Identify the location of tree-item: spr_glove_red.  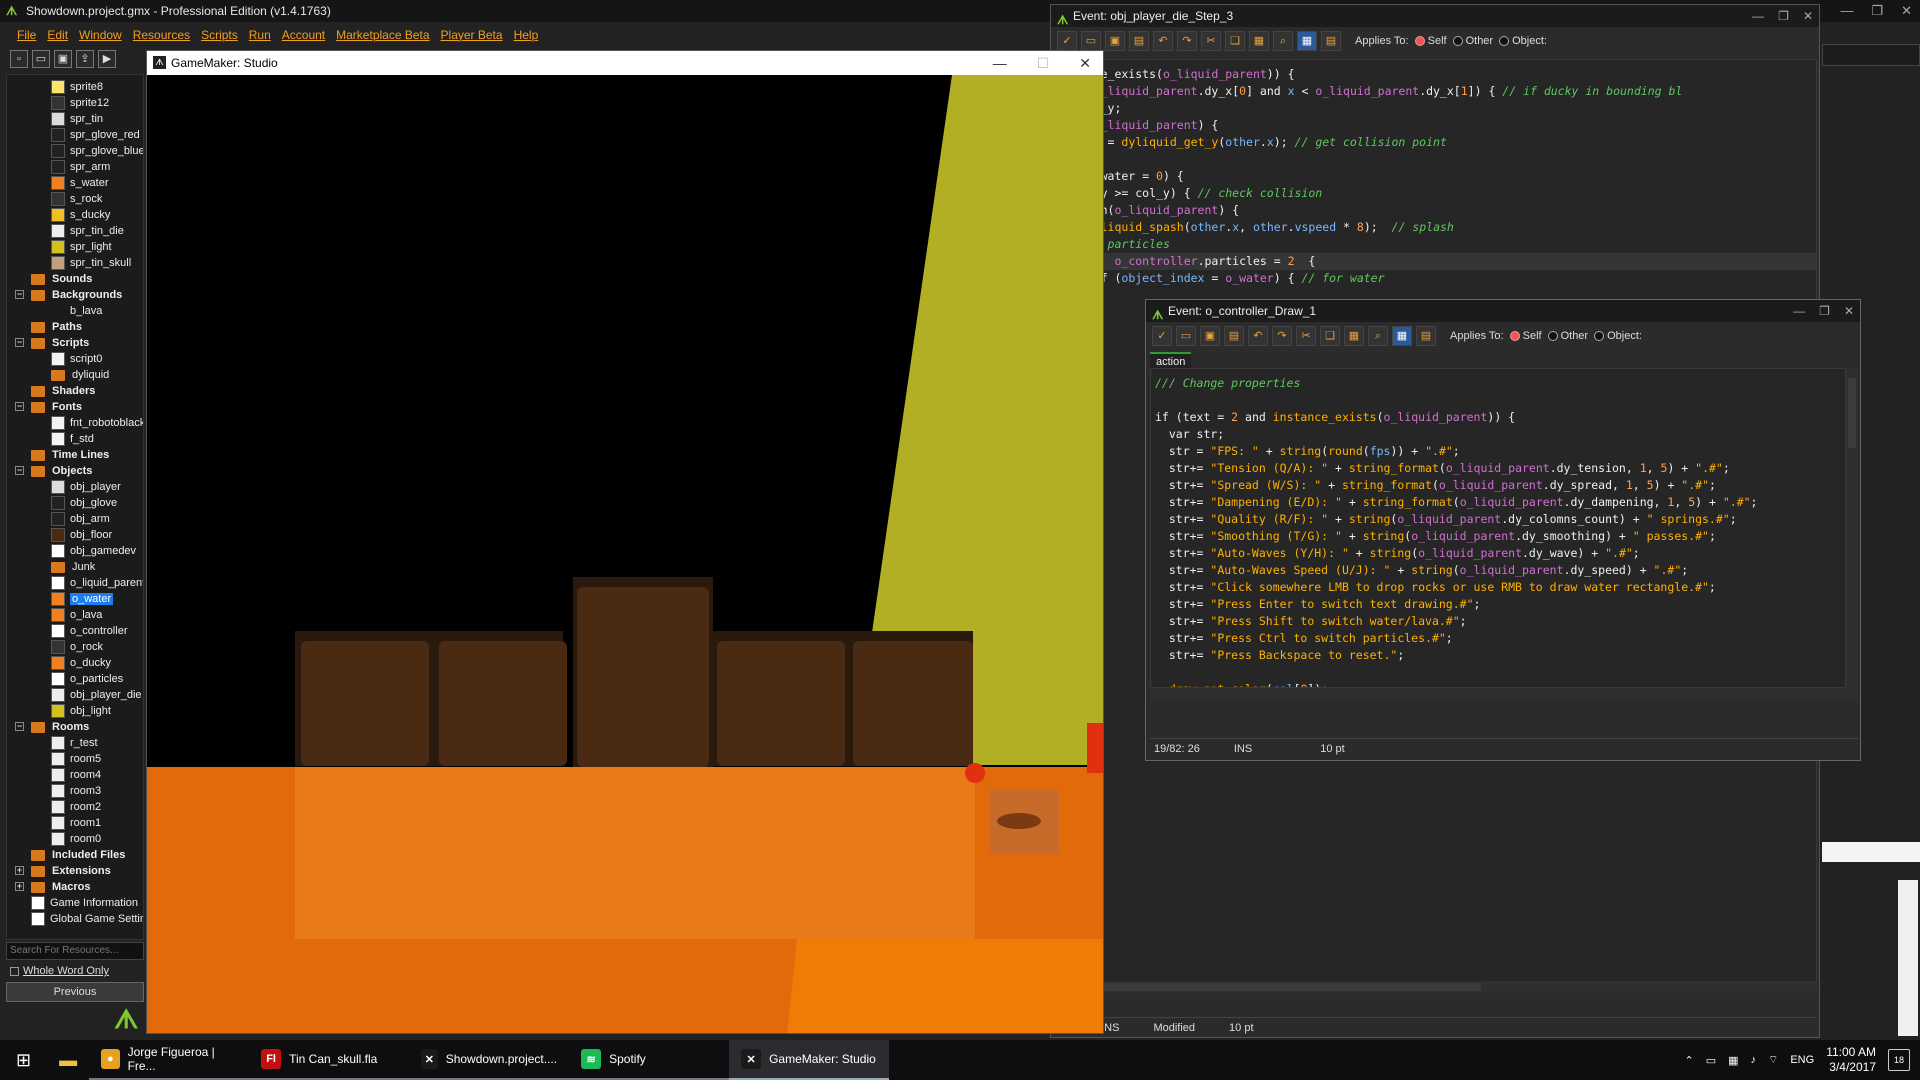
(95, 135).